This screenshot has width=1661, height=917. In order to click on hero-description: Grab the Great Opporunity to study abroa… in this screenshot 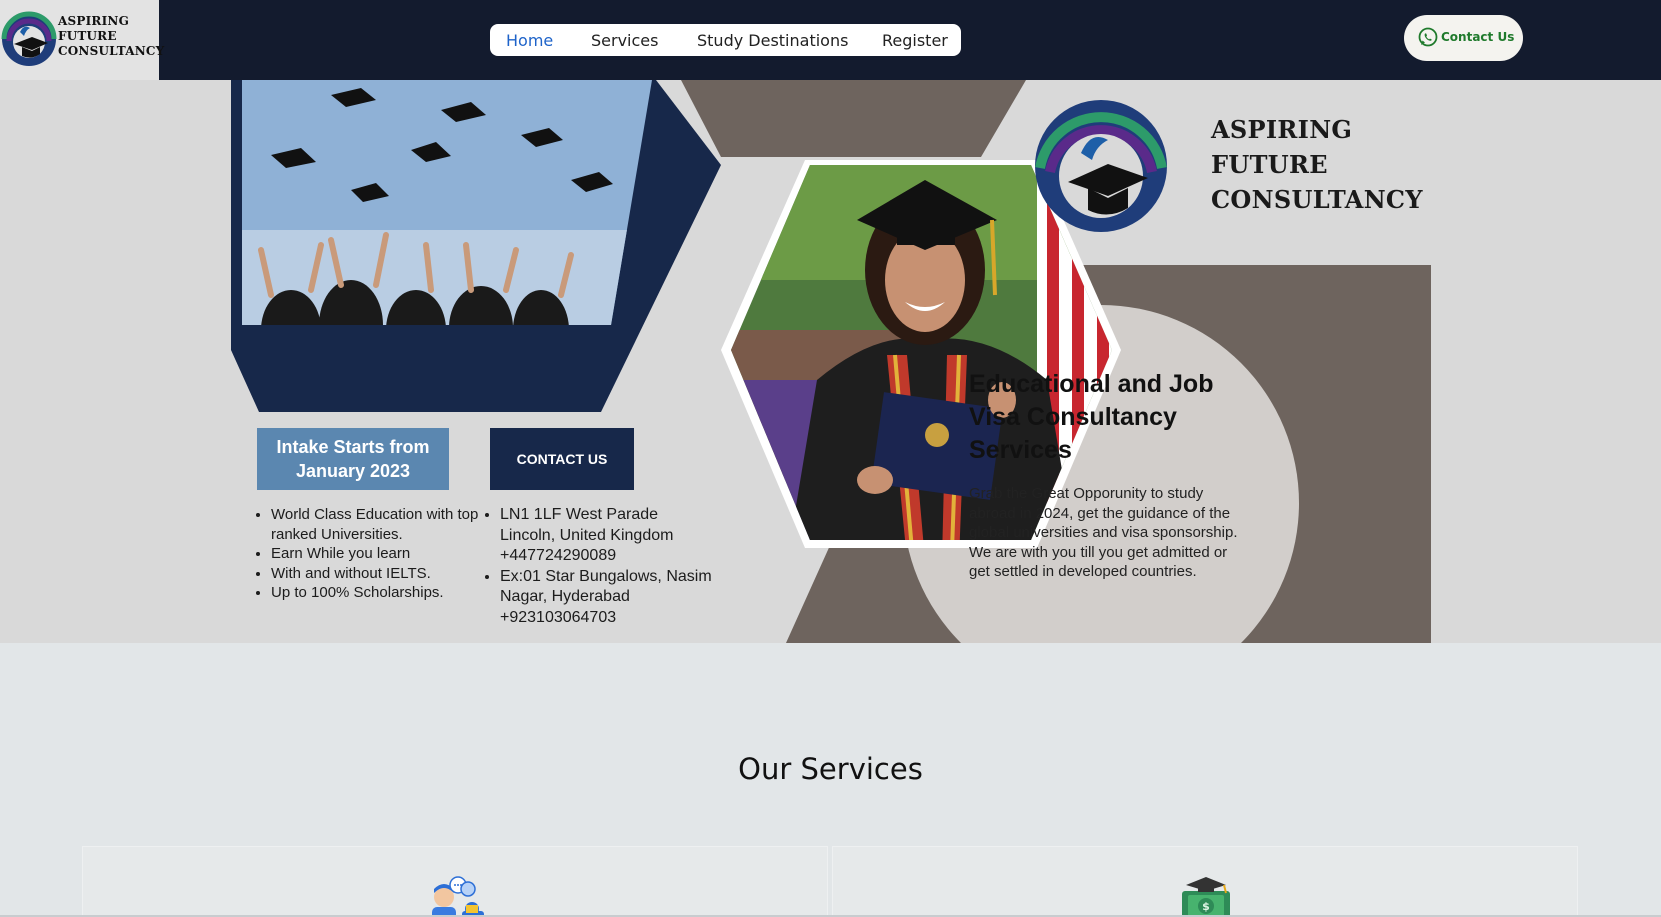, I will do `click(1103, 532)`.